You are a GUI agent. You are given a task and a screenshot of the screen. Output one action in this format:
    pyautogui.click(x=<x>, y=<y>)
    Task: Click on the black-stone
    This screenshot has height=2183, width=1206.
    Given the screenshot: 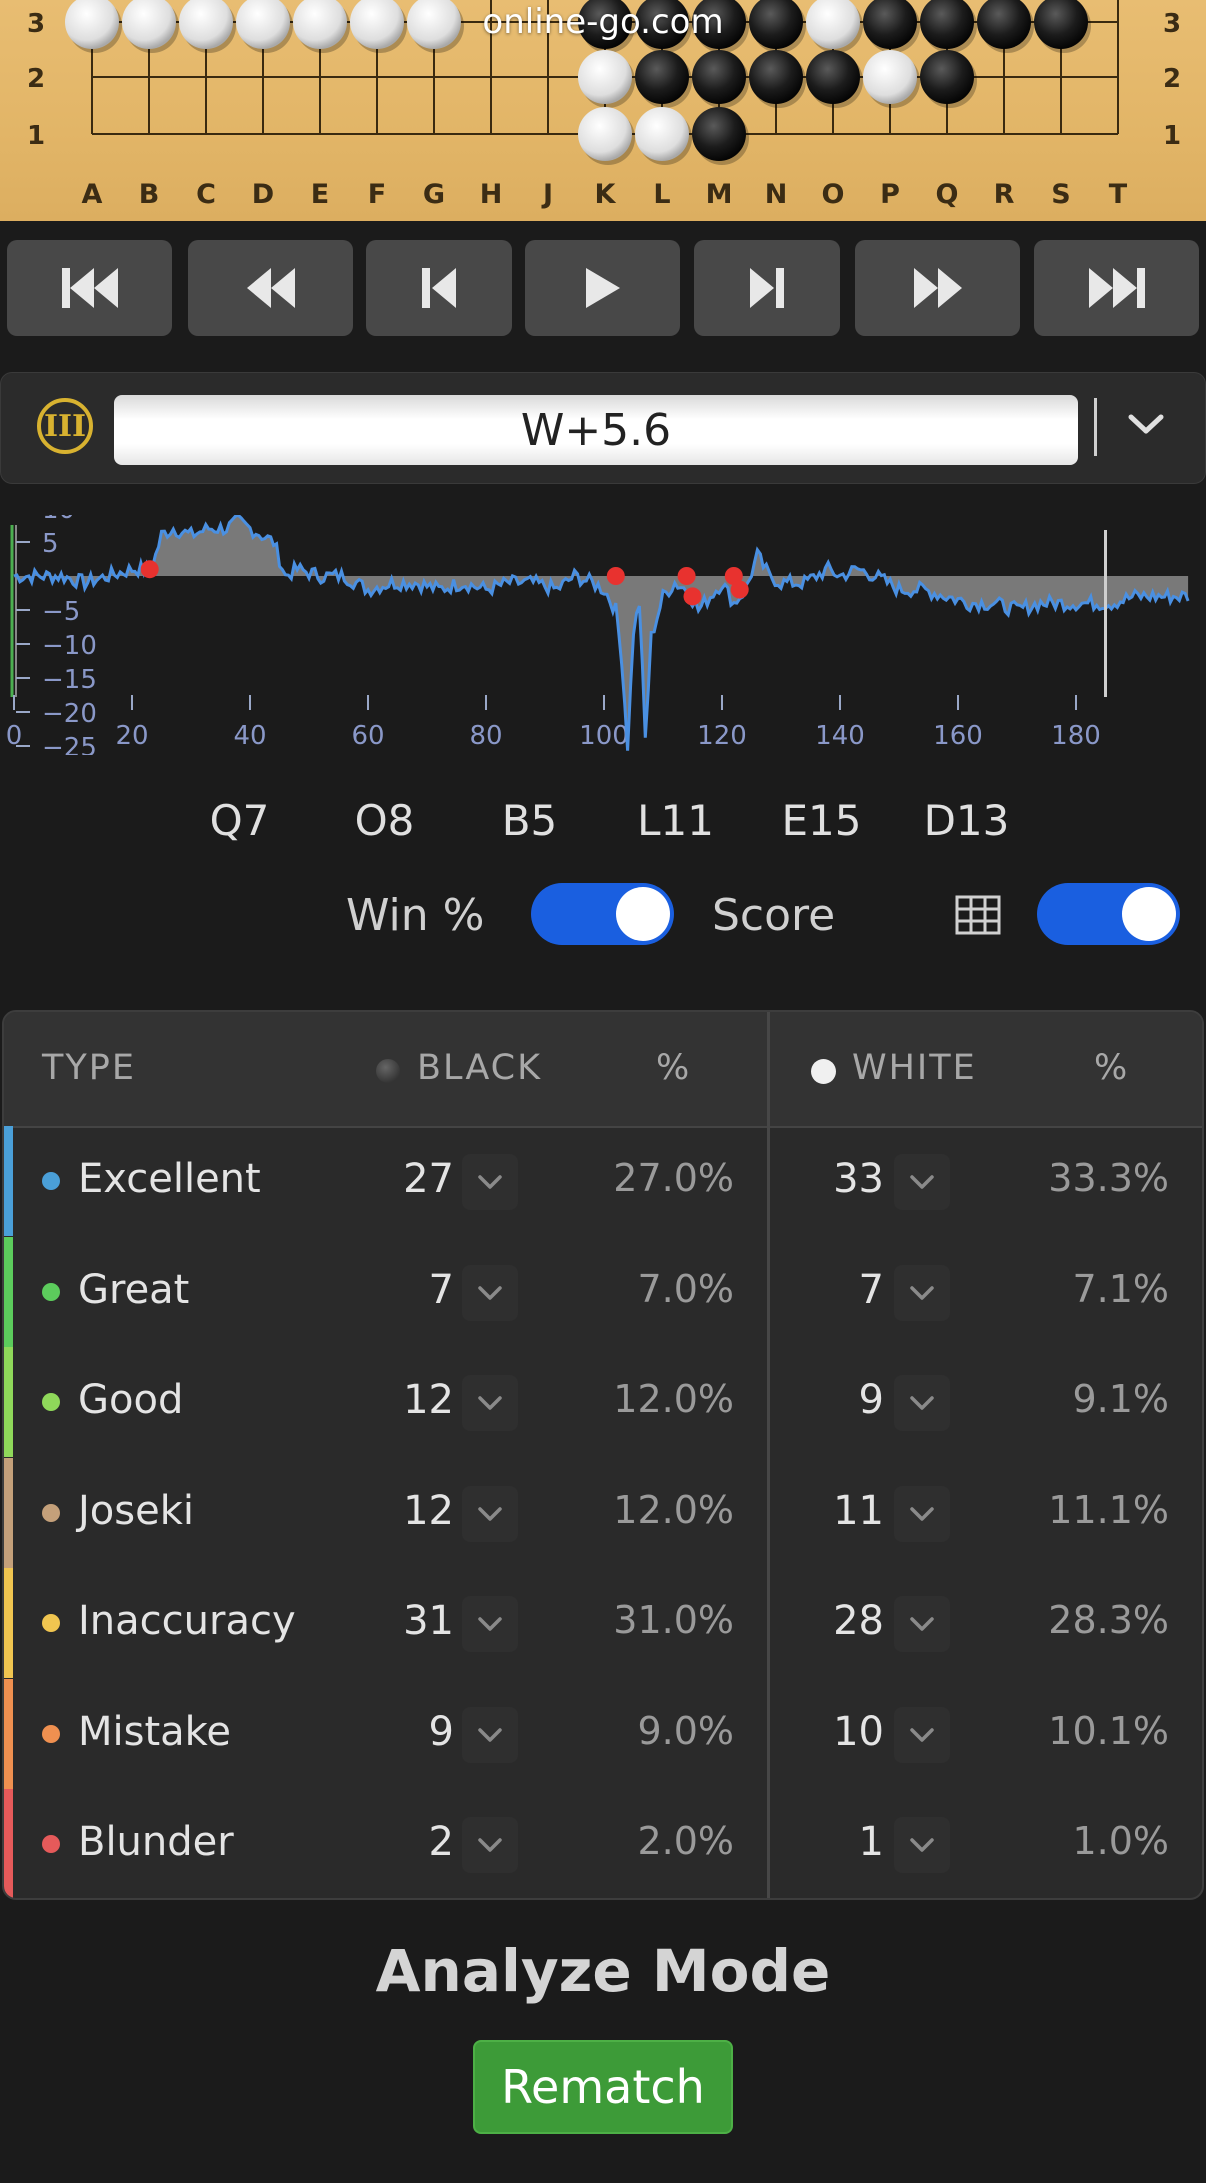 What is the action you would take?
    pyautogui.click(x=947, y=77)
    